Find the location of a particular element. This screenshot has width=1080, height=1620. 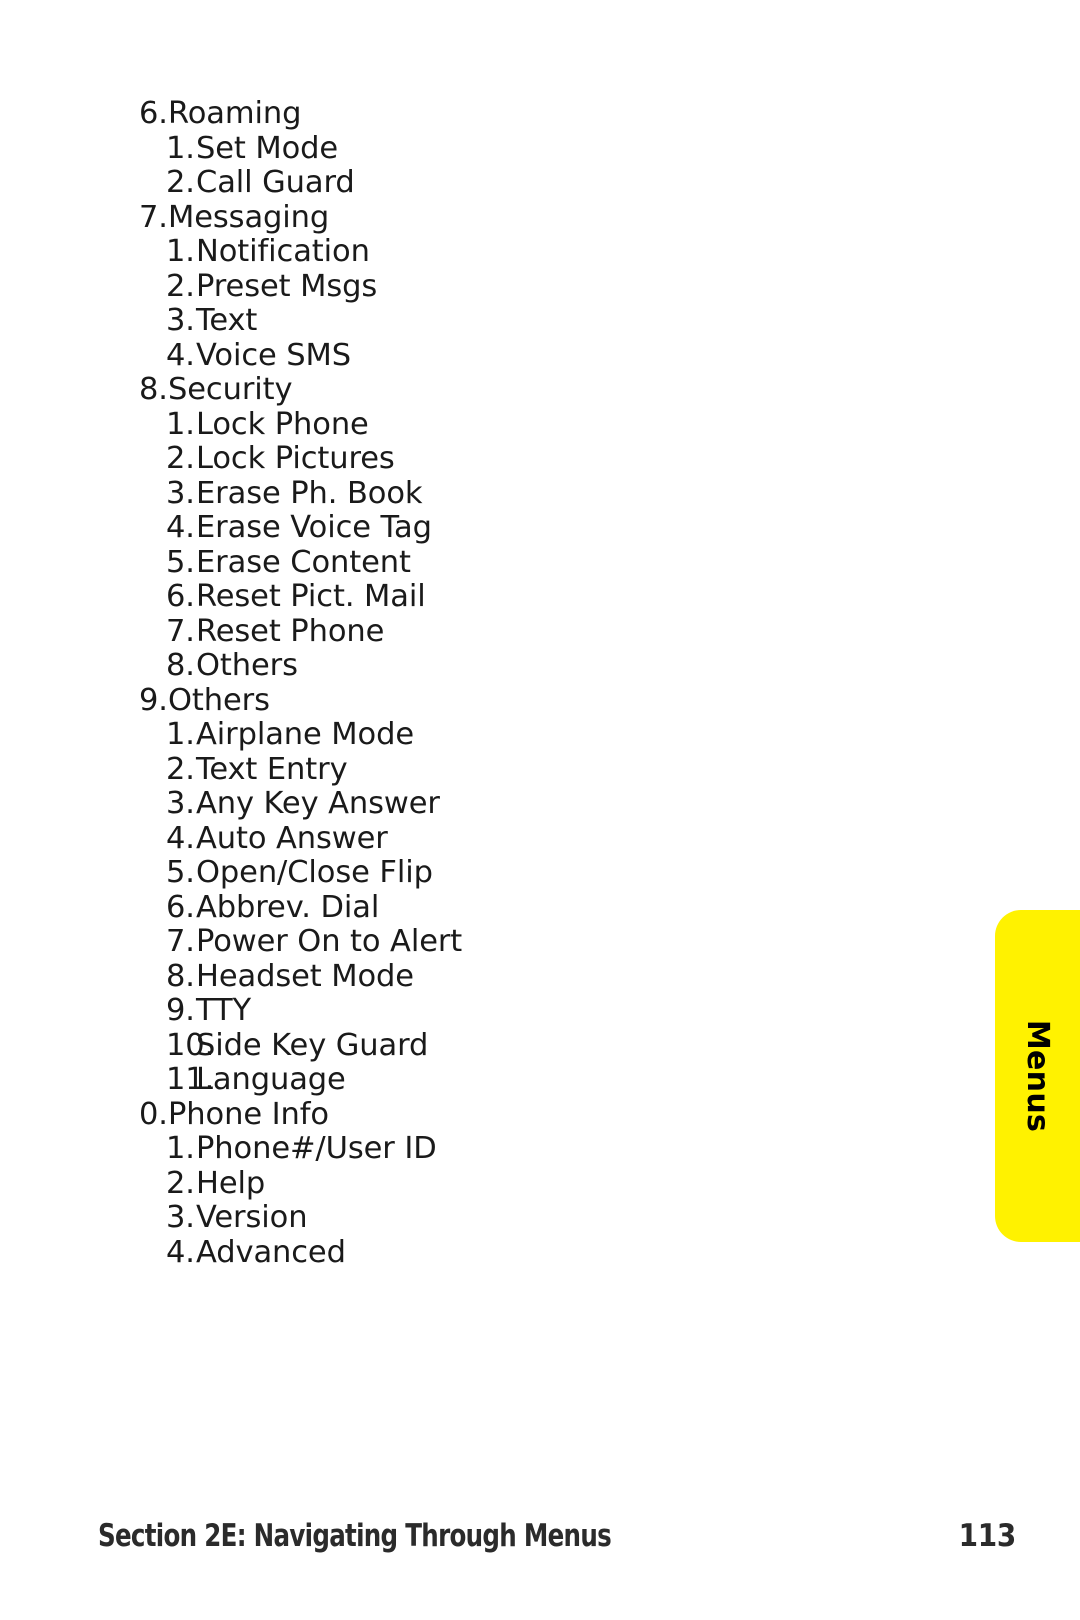

menu-item-level-2: 9. TTY is located at coordinates (490, 1010).